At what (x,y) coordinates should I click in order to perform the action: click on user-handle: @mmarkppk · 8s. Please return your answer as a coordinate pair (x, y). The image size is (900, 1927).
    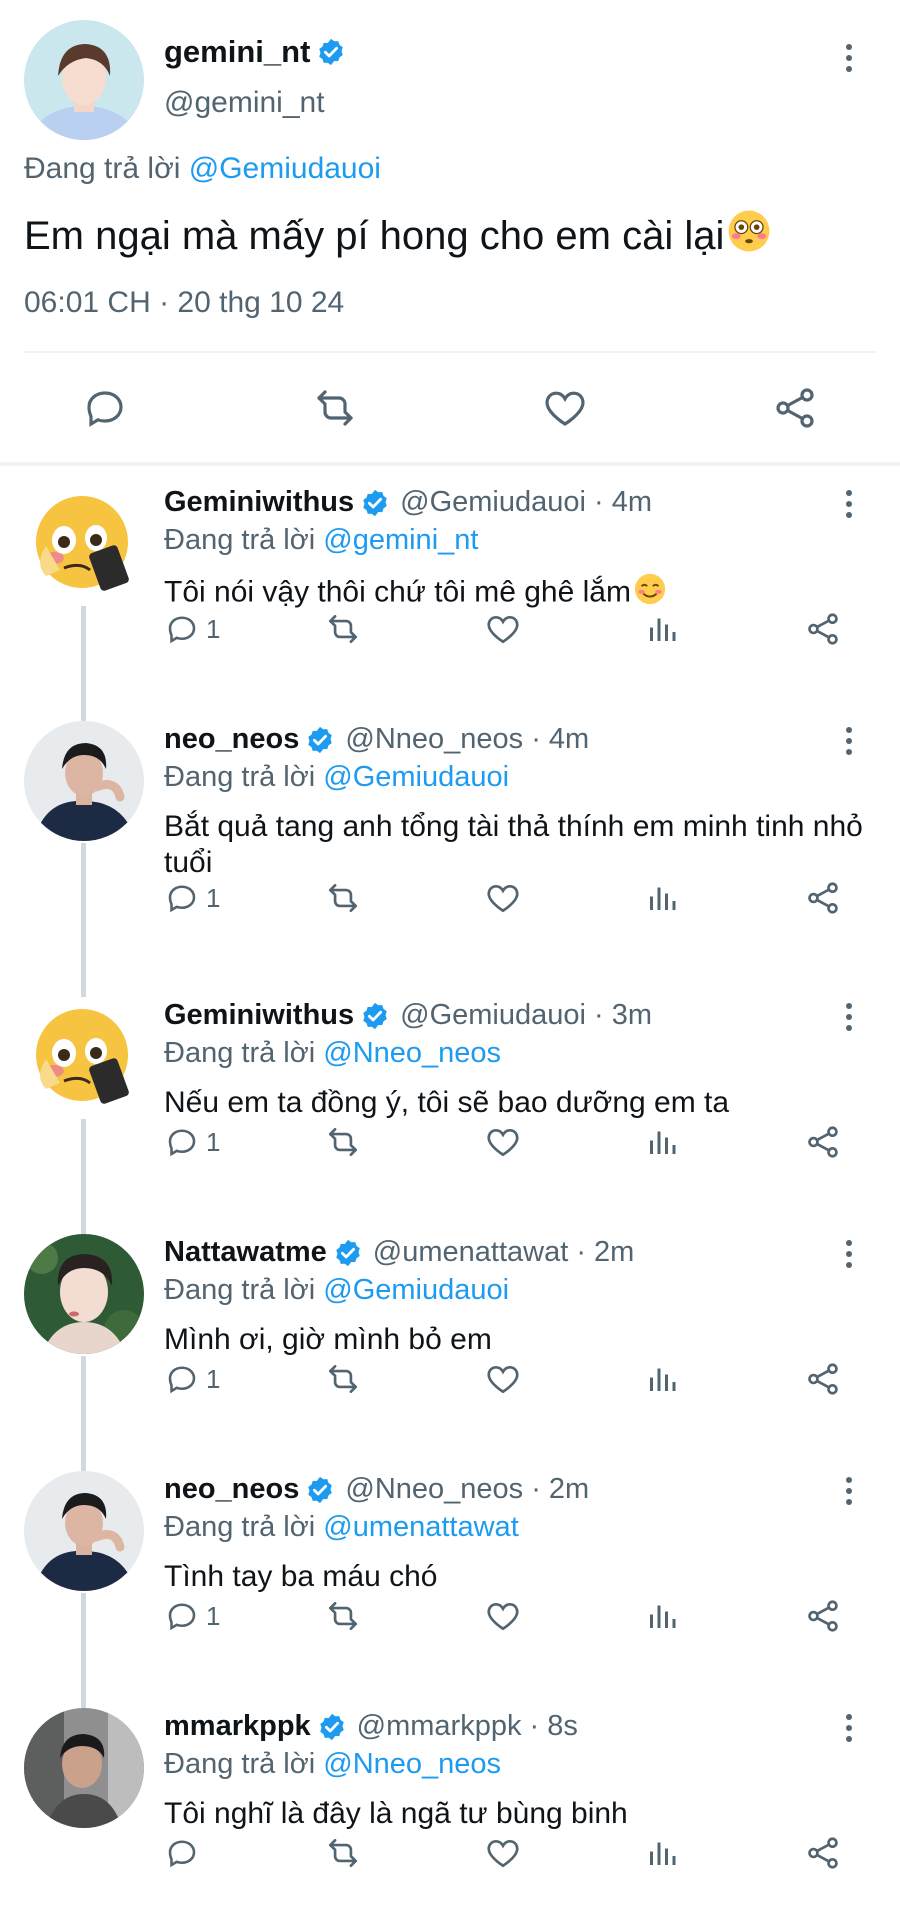
    Looking at the image, I should click on (467, 1726).